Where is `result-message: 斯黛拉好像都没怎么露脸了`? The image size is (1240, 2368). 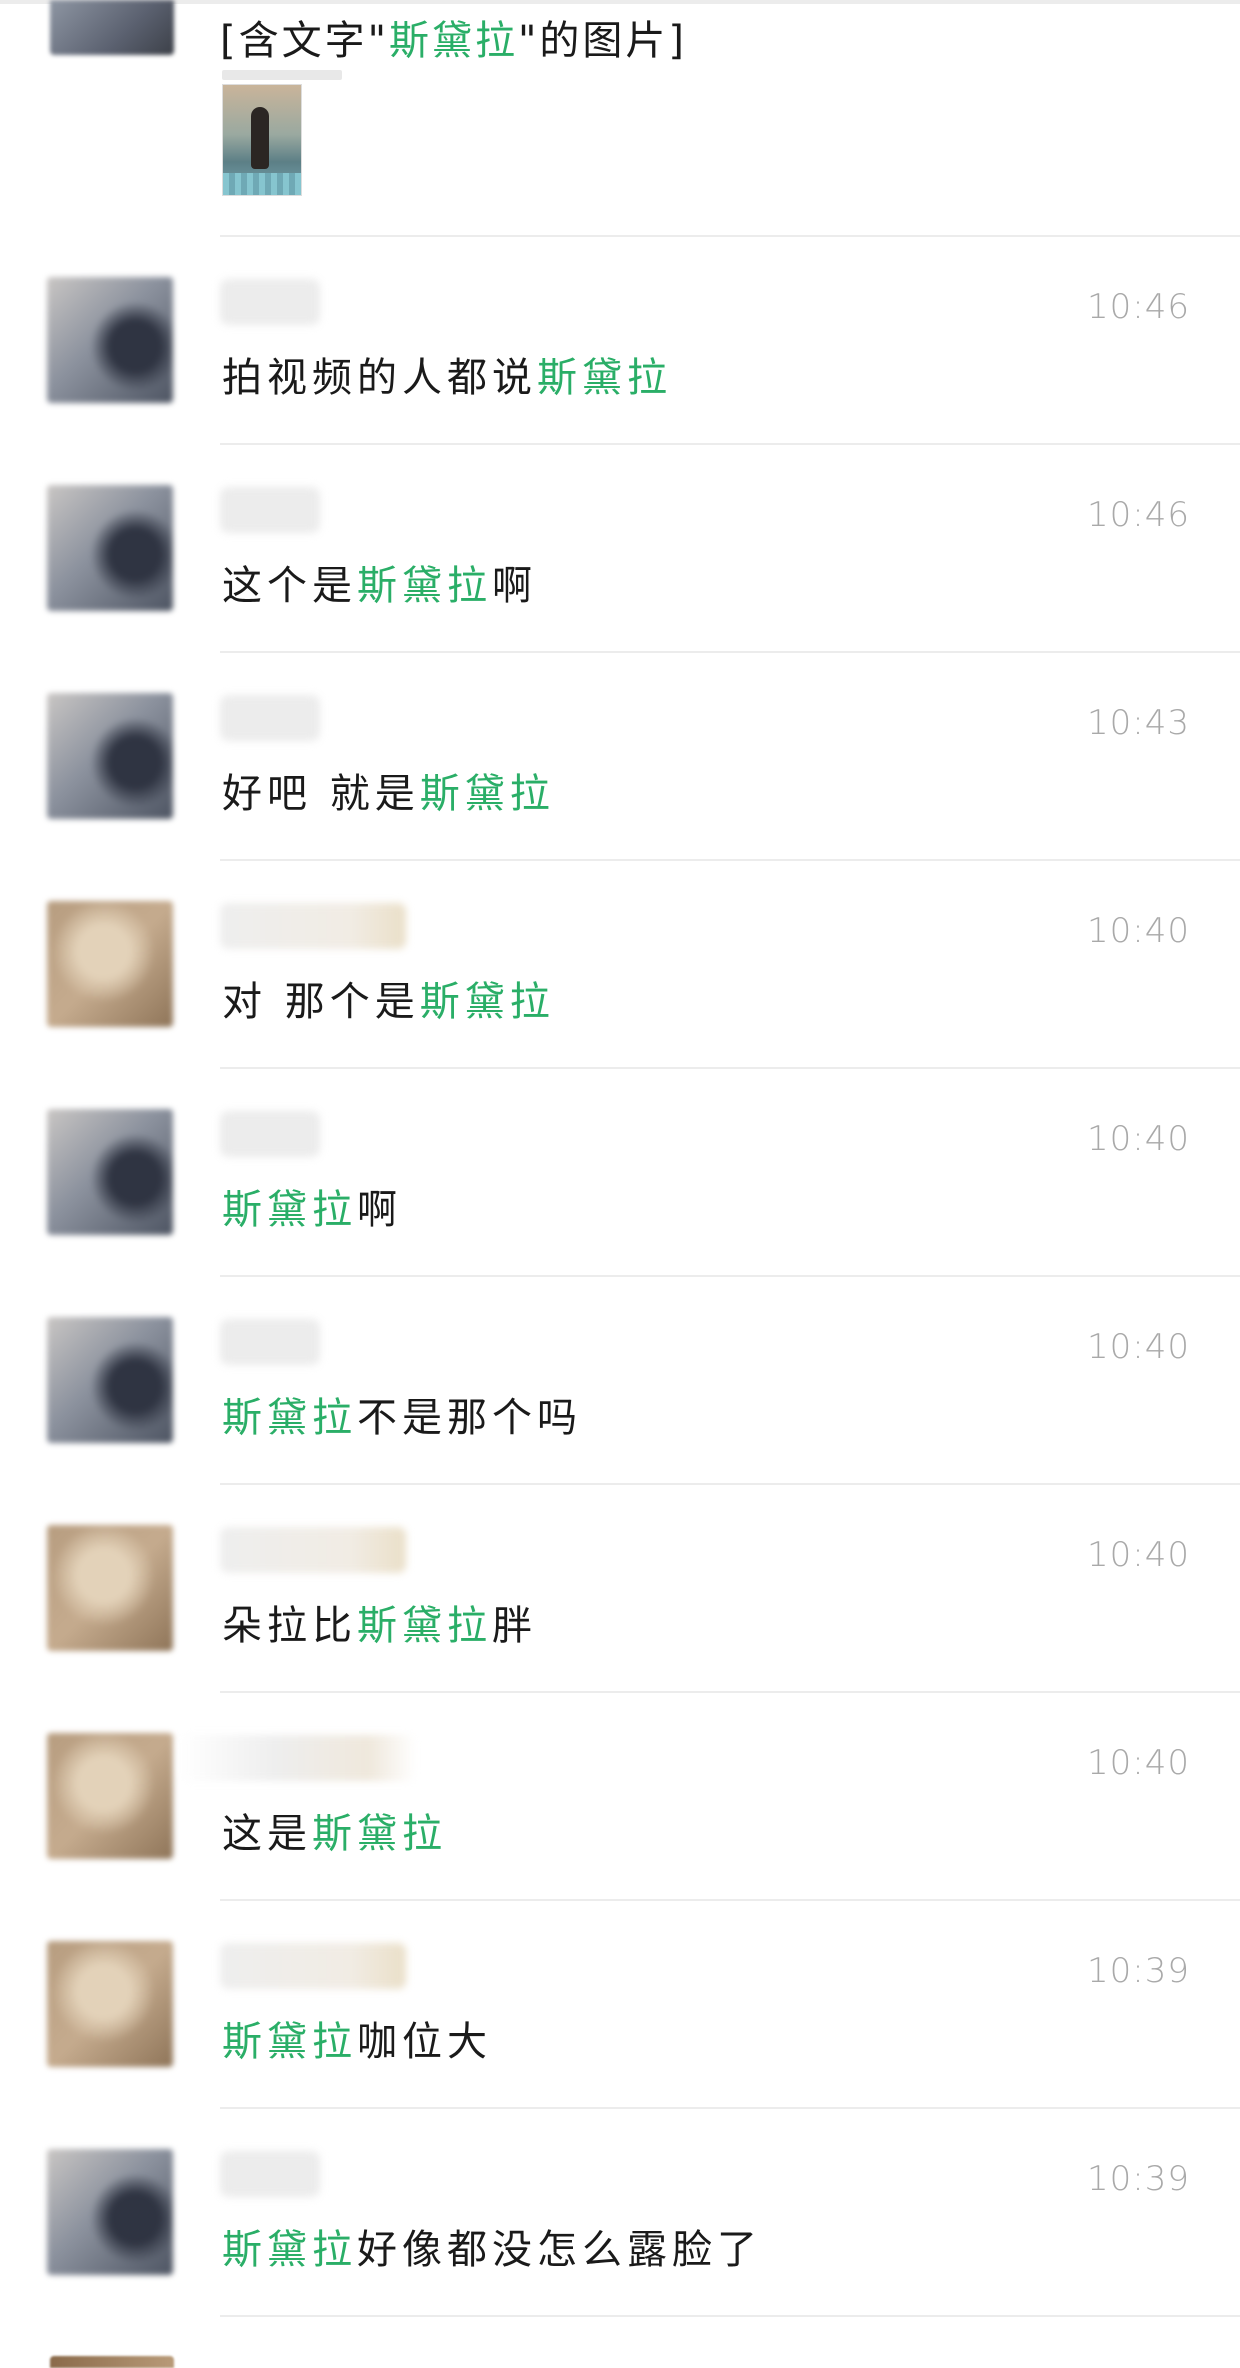
result-message: 斯黛拉好像都没怎么露脸了 is located at coordinates (492, 2246).